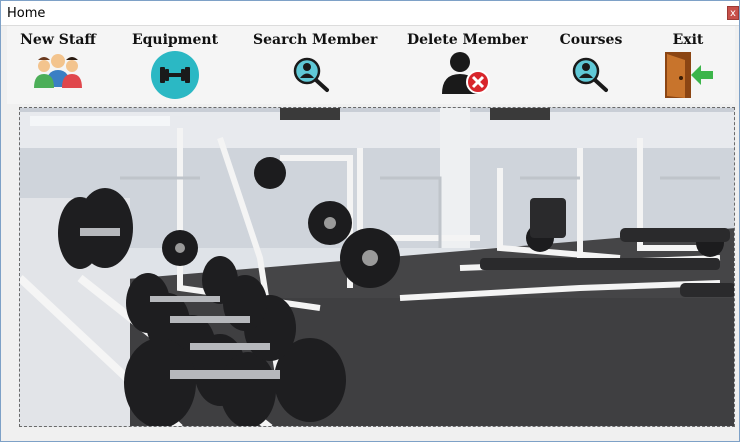  What do you see at coordinates (175, 40) in the screenshot?
I see `equipment-label: Equipment` at bounding box center [175, 40].